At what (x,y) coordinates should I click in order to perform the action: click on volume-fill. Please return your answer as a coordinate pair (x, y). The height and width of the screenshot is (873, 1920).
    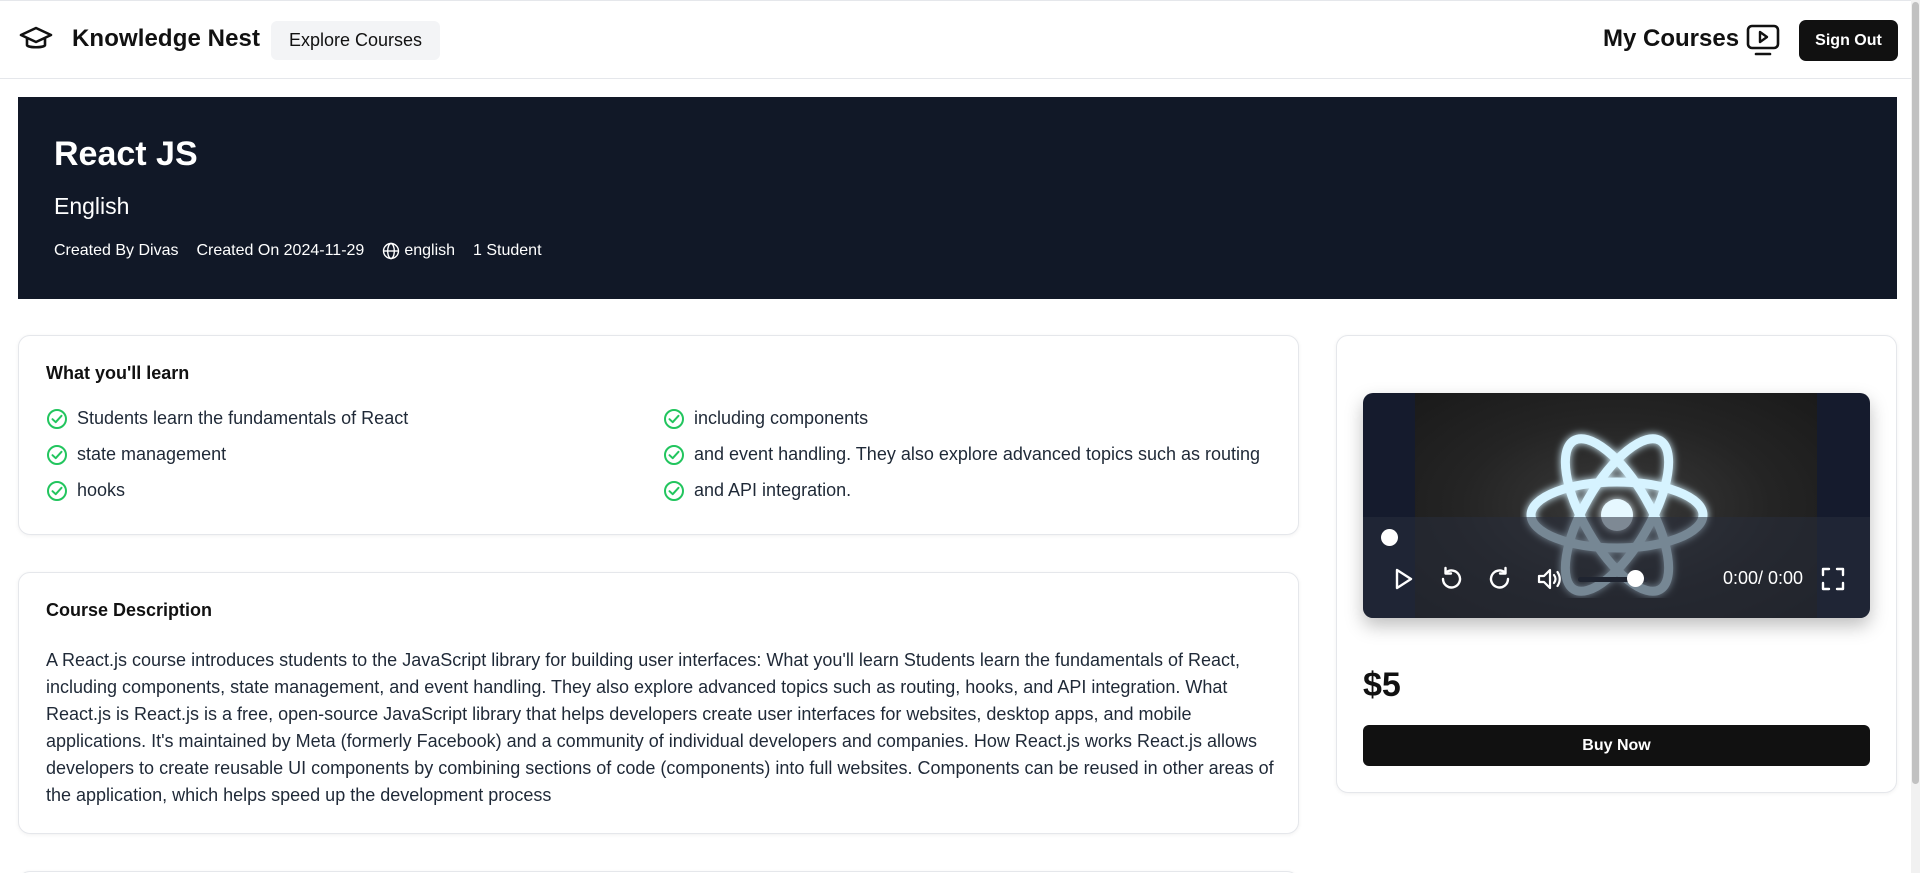
    Looking at the image, I should click on (1604, 579).